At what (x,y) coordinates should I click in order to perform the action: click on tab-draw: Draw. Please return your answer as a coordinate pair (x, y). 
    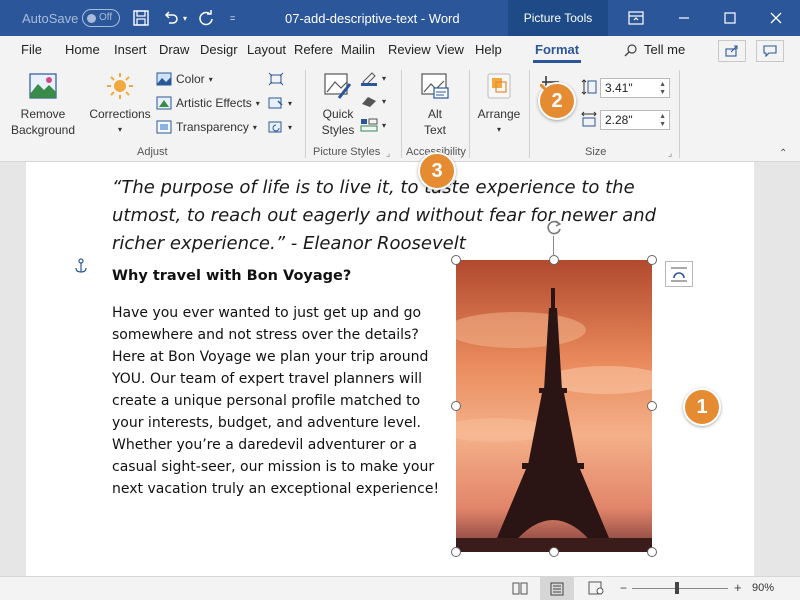
    Looking at the image, I should click on (174, 49).